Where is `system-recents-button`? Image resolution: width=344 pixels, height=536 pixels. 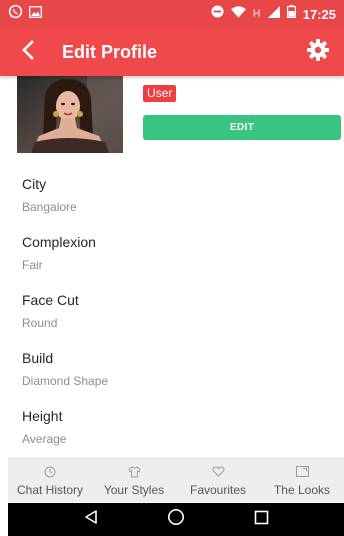
system-recents-button is located at coordinates (261, 520).